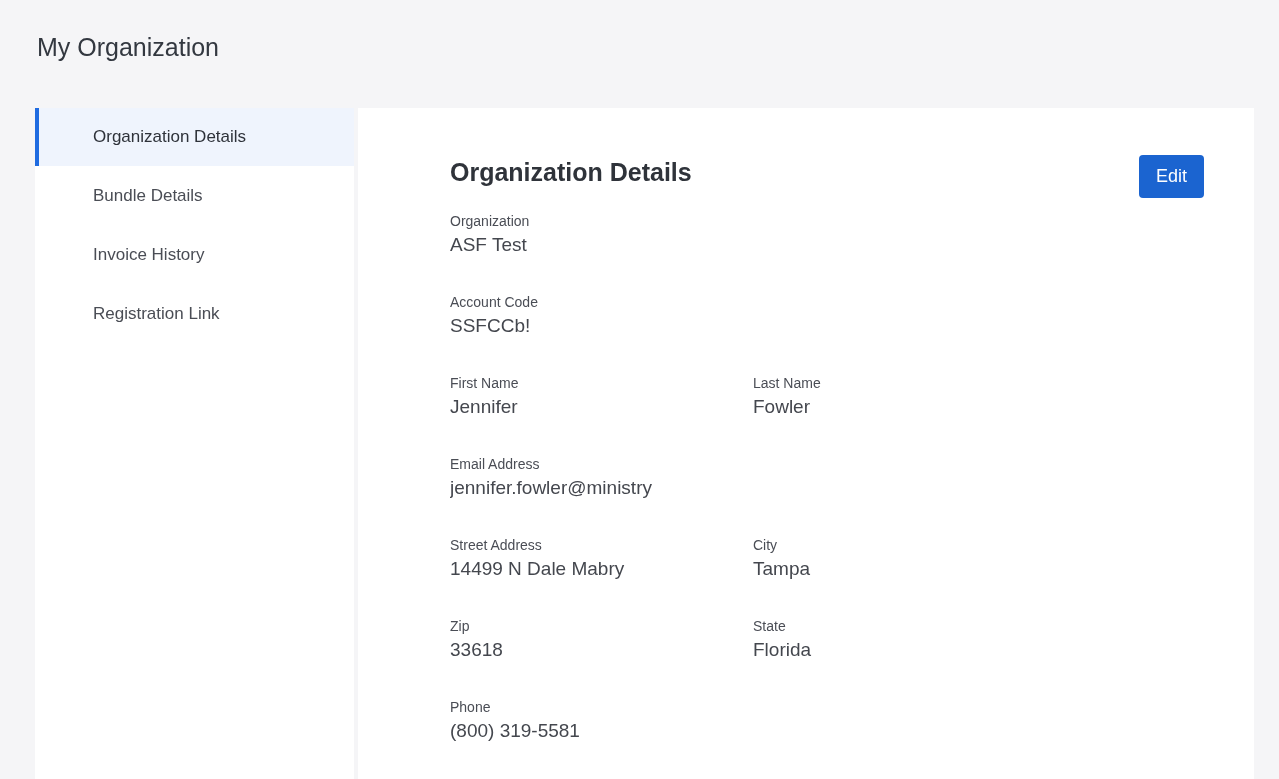 The image size is (1279, 779). What do you see at coordinates (783, 650) in the screenshot?
I see `field-value: Florida` at bounding box center [783, 650].